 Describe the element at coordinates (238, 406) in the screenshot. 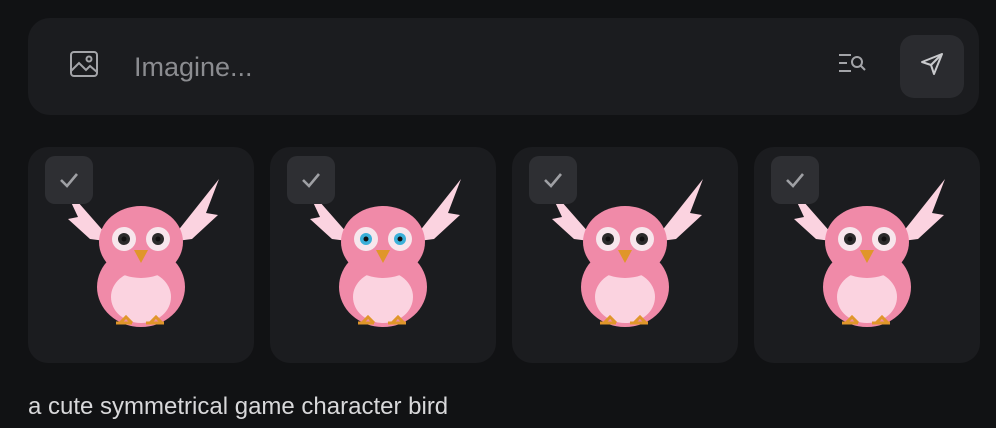

I see `prompt-caption: a cute symmetrical game character bird` at that location.